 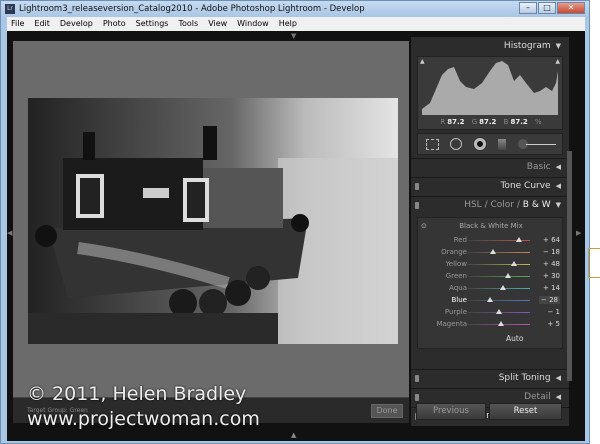 I want to click on slider-label: Magenta, so click(x=451, y=324).